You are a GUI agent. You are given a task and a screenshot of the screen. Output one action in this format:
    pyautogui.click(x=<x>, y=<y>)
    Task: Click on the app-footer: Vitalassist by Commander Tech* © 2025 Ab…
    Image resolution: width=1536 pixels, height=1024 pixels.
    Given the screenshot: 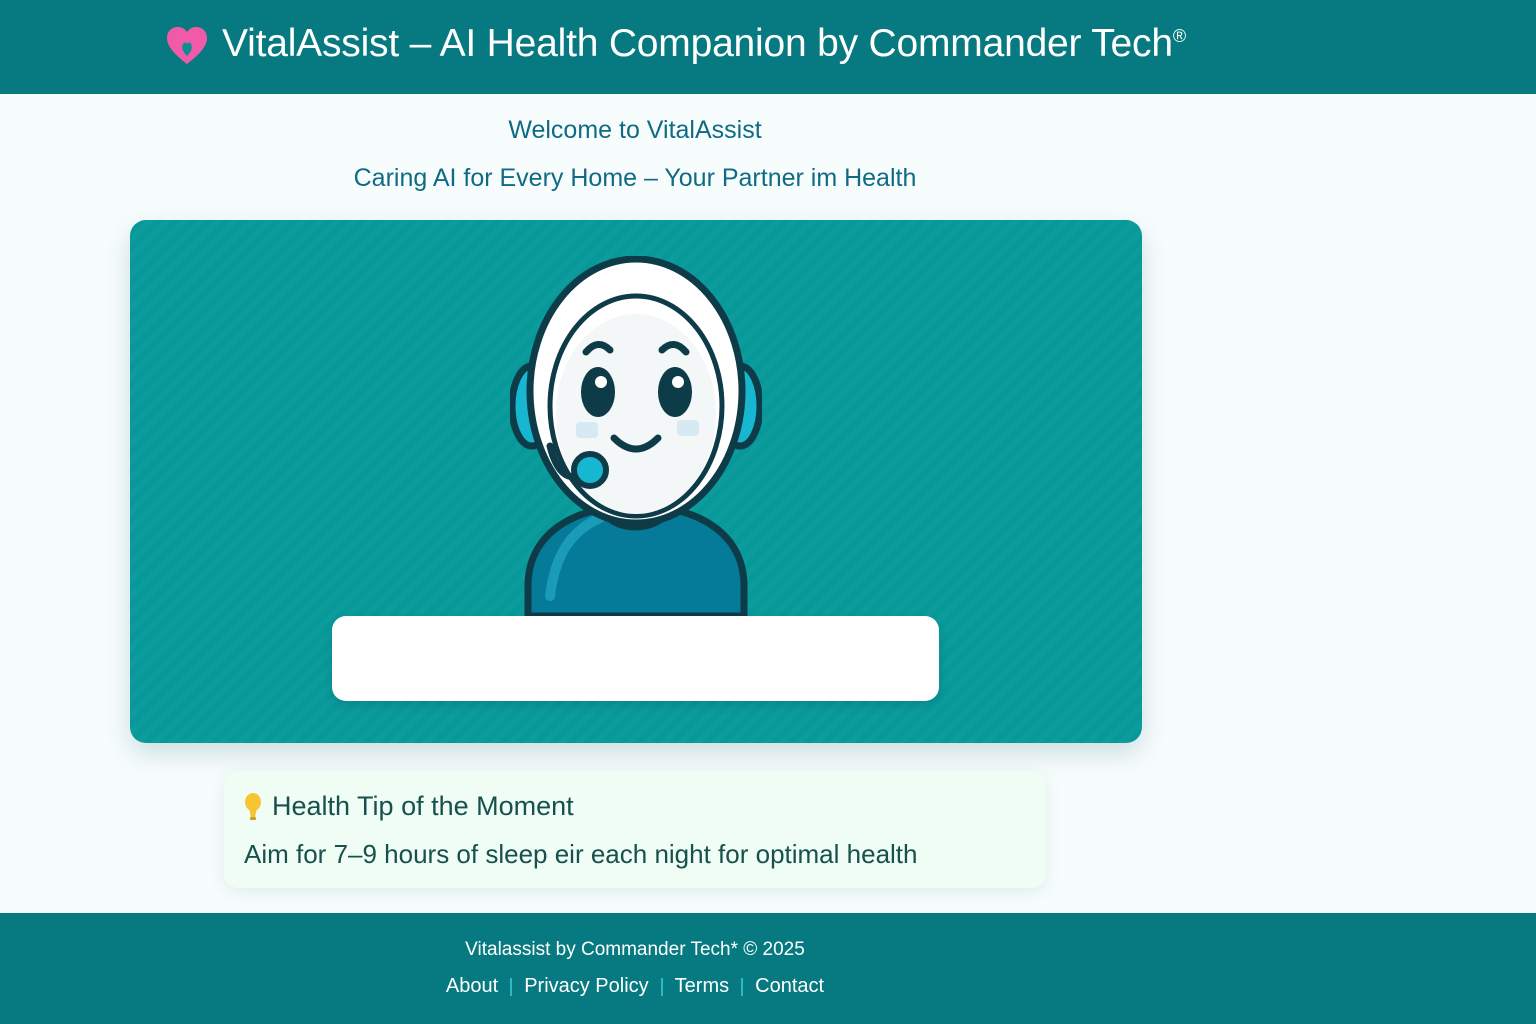 What is the action you would take?
    pyautogui.click(x=768, y=968)
    